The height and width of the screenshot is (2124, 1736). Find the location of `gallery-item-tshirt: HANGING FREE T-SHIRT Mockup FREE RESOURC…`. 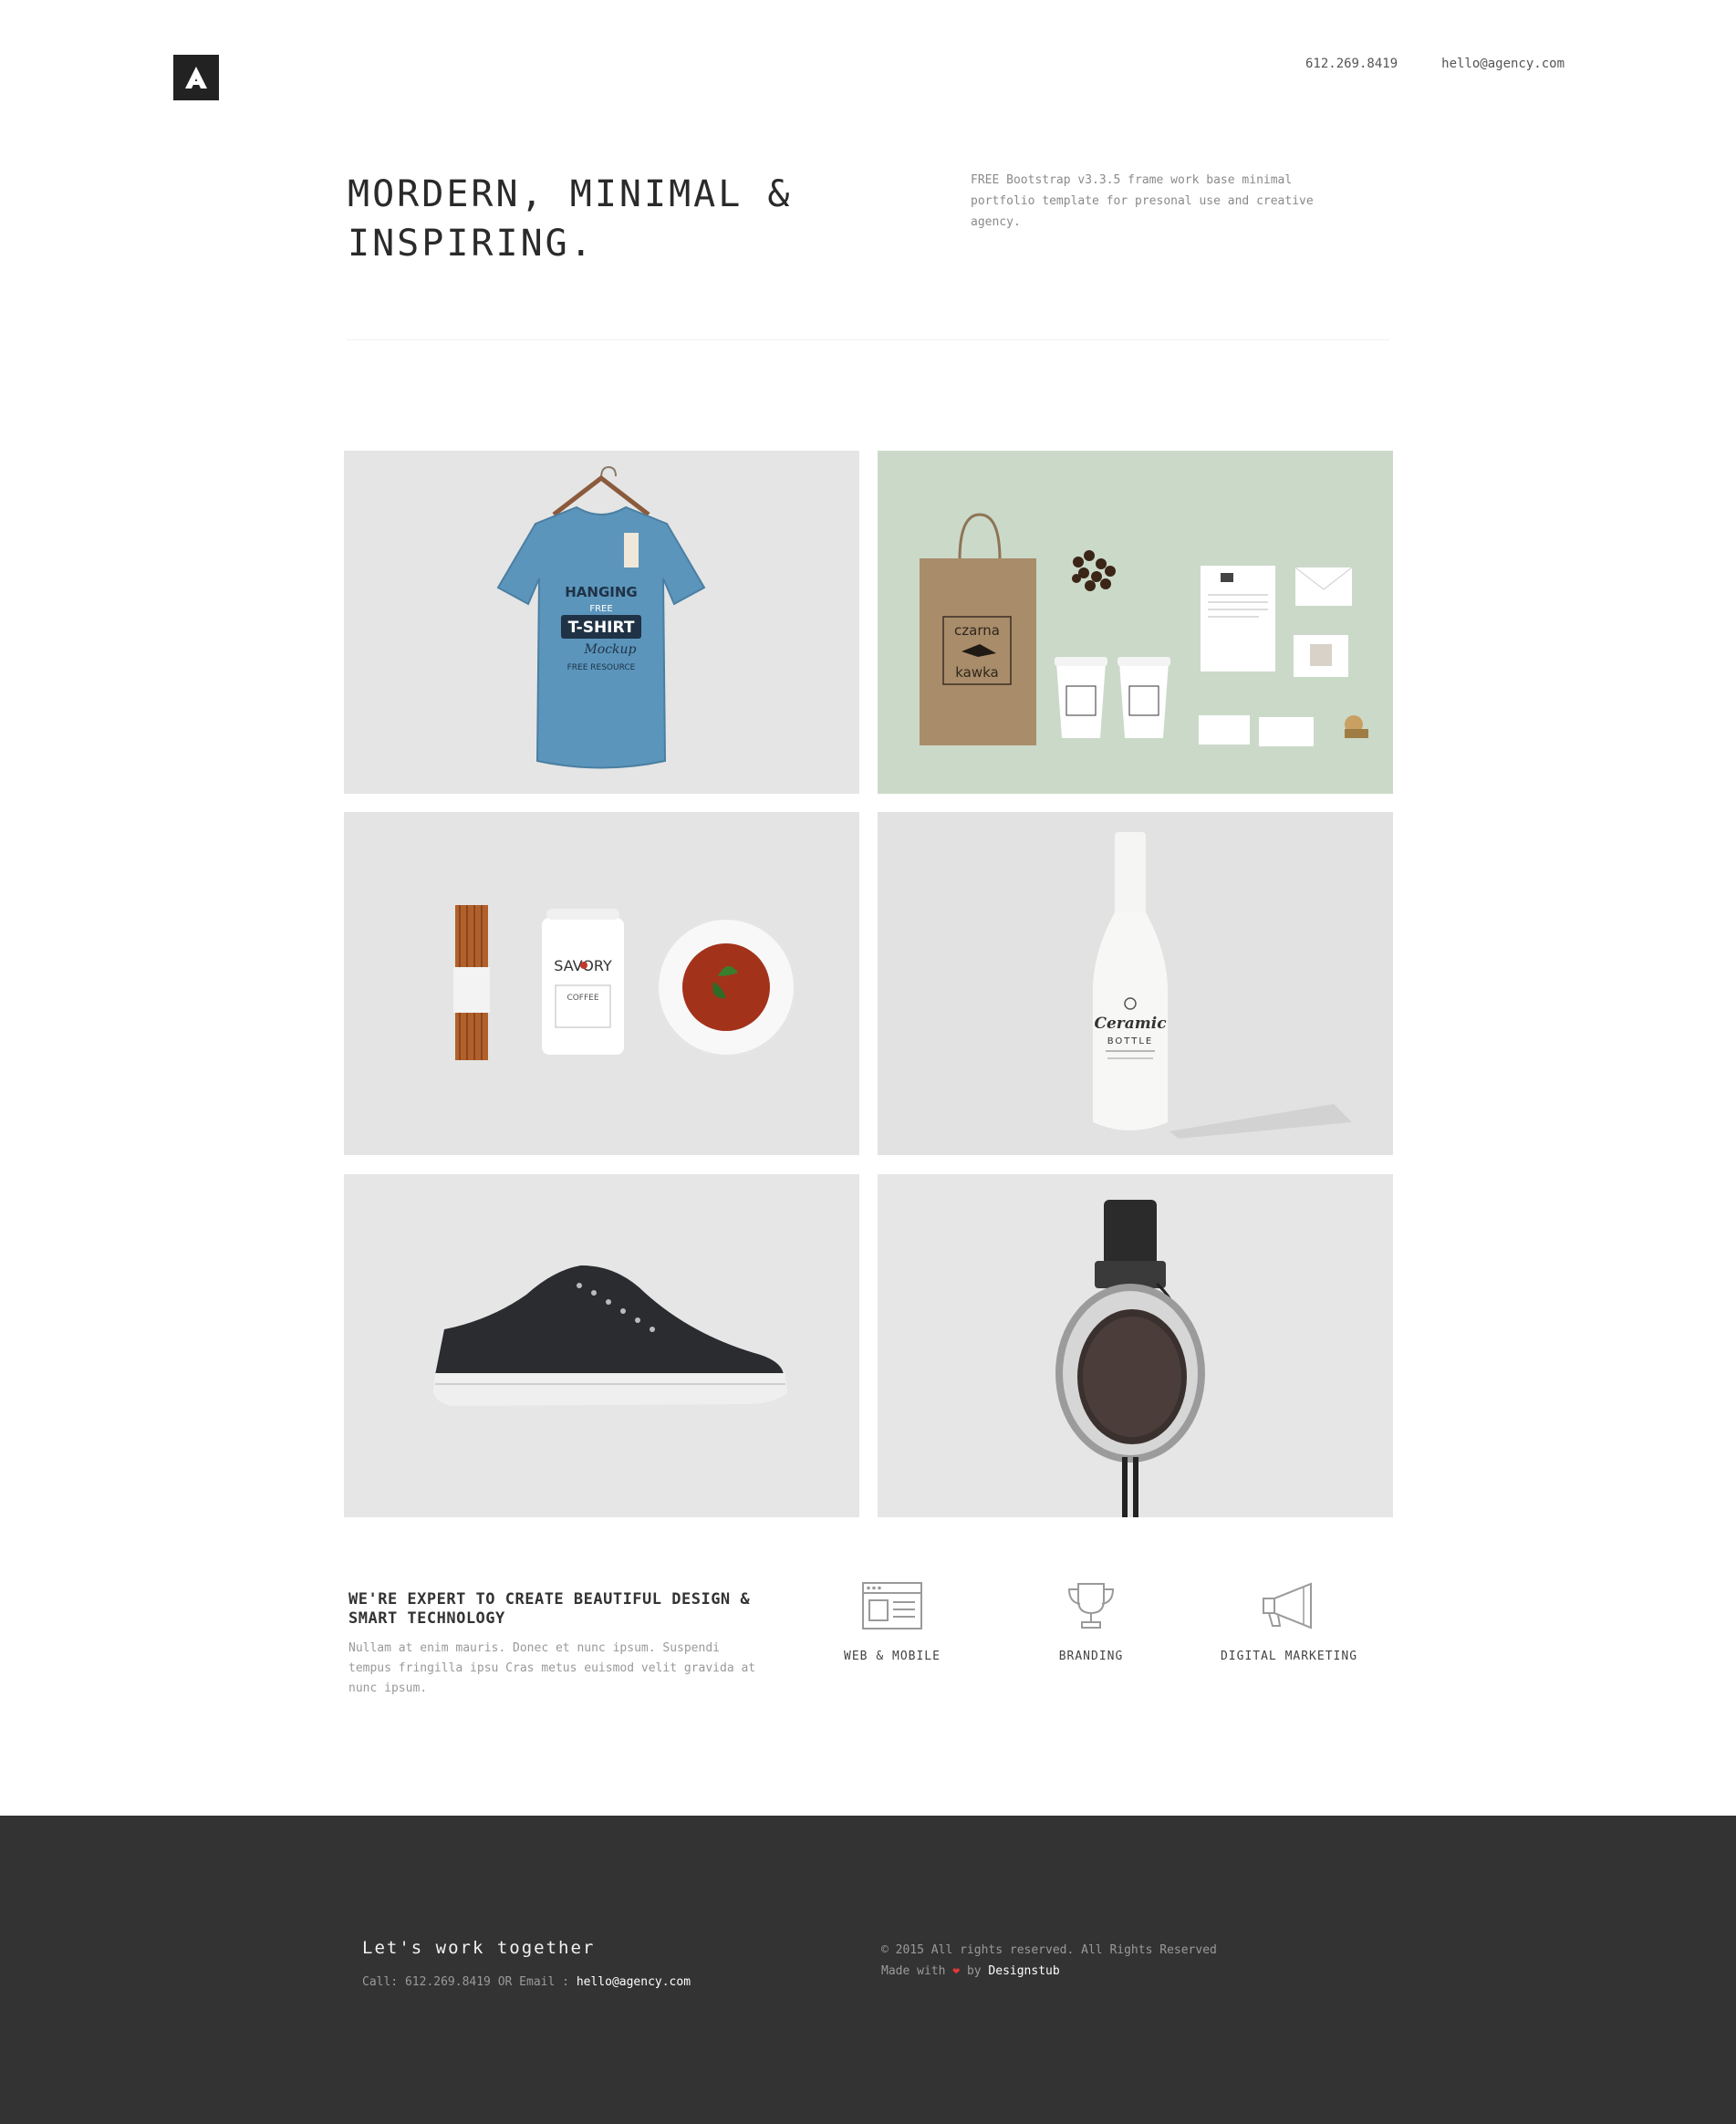

gallery-item-tshirt: HANGING FREE T-SHIRT Mockup FREE RESOURC… is located at coordinates (601, 622).